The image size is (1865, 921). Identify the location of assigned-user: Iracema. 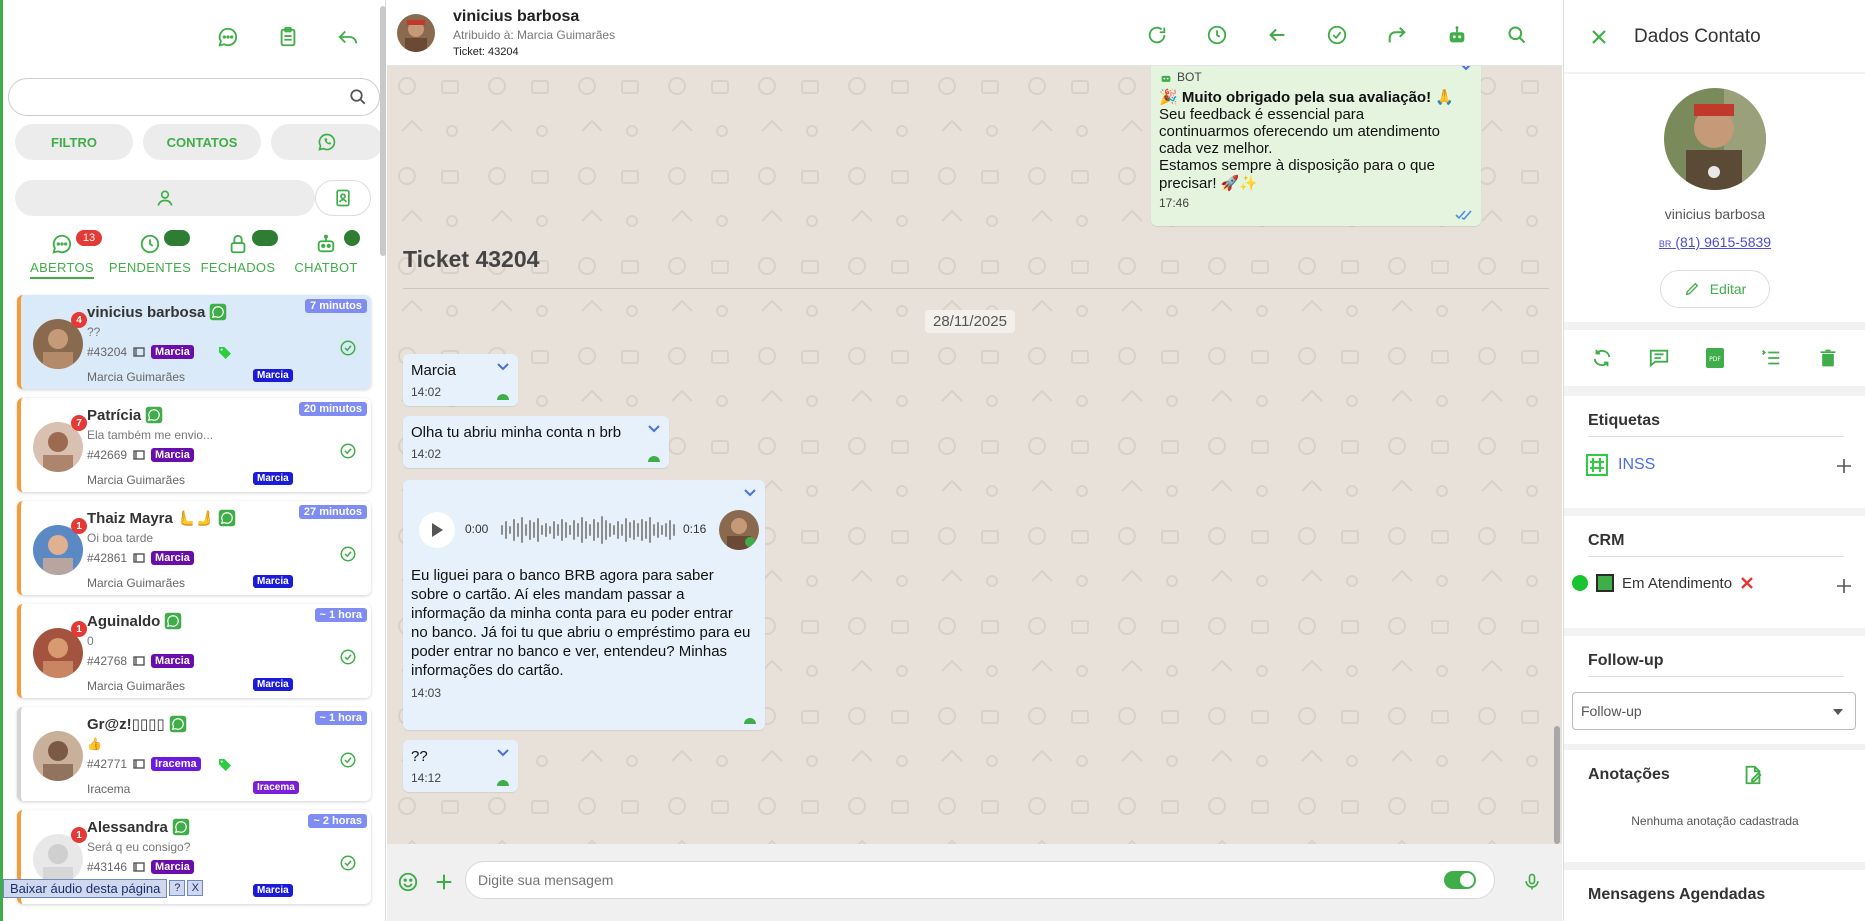
(109, 789).